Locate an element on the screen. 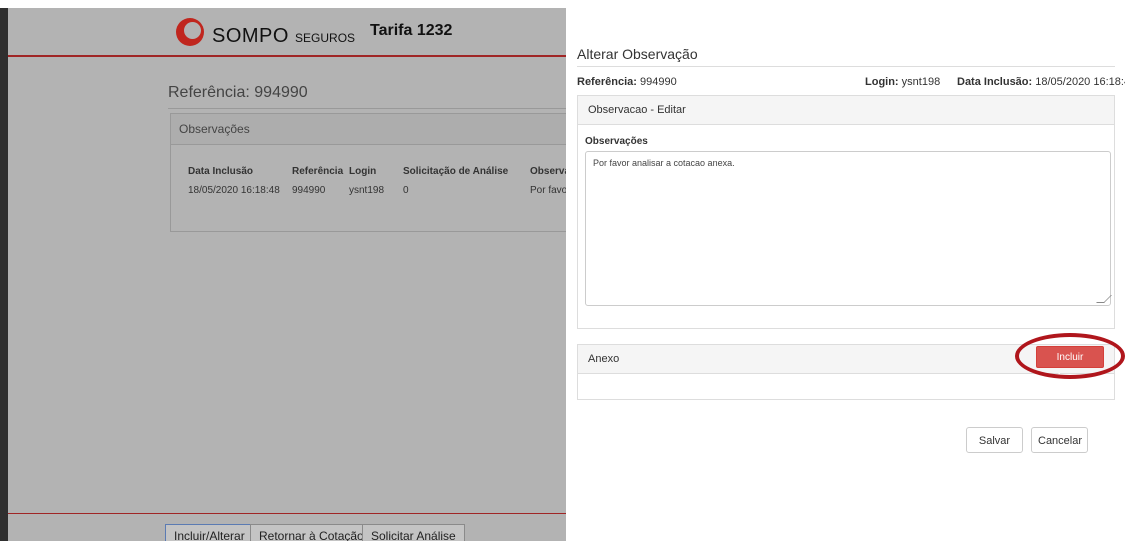 This screenshot has height=541, width=1125. window-edge is located at coordinates (4, 274).